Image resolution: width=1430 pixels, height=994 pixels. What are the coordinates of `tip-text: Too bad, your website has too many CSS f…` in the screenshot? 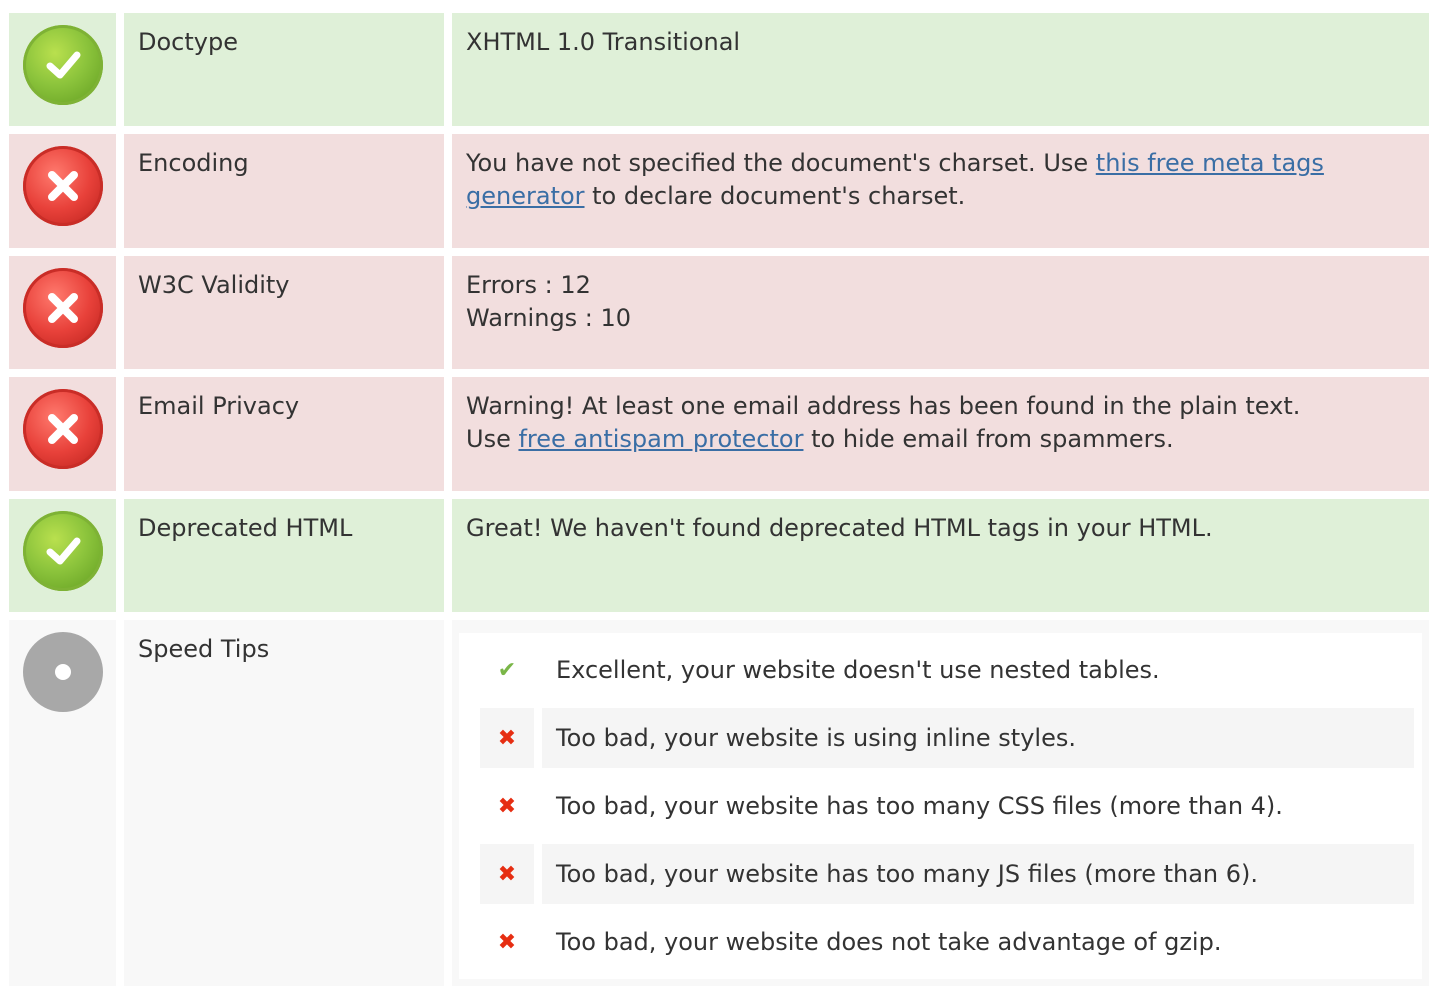 It's located at (919, 805).